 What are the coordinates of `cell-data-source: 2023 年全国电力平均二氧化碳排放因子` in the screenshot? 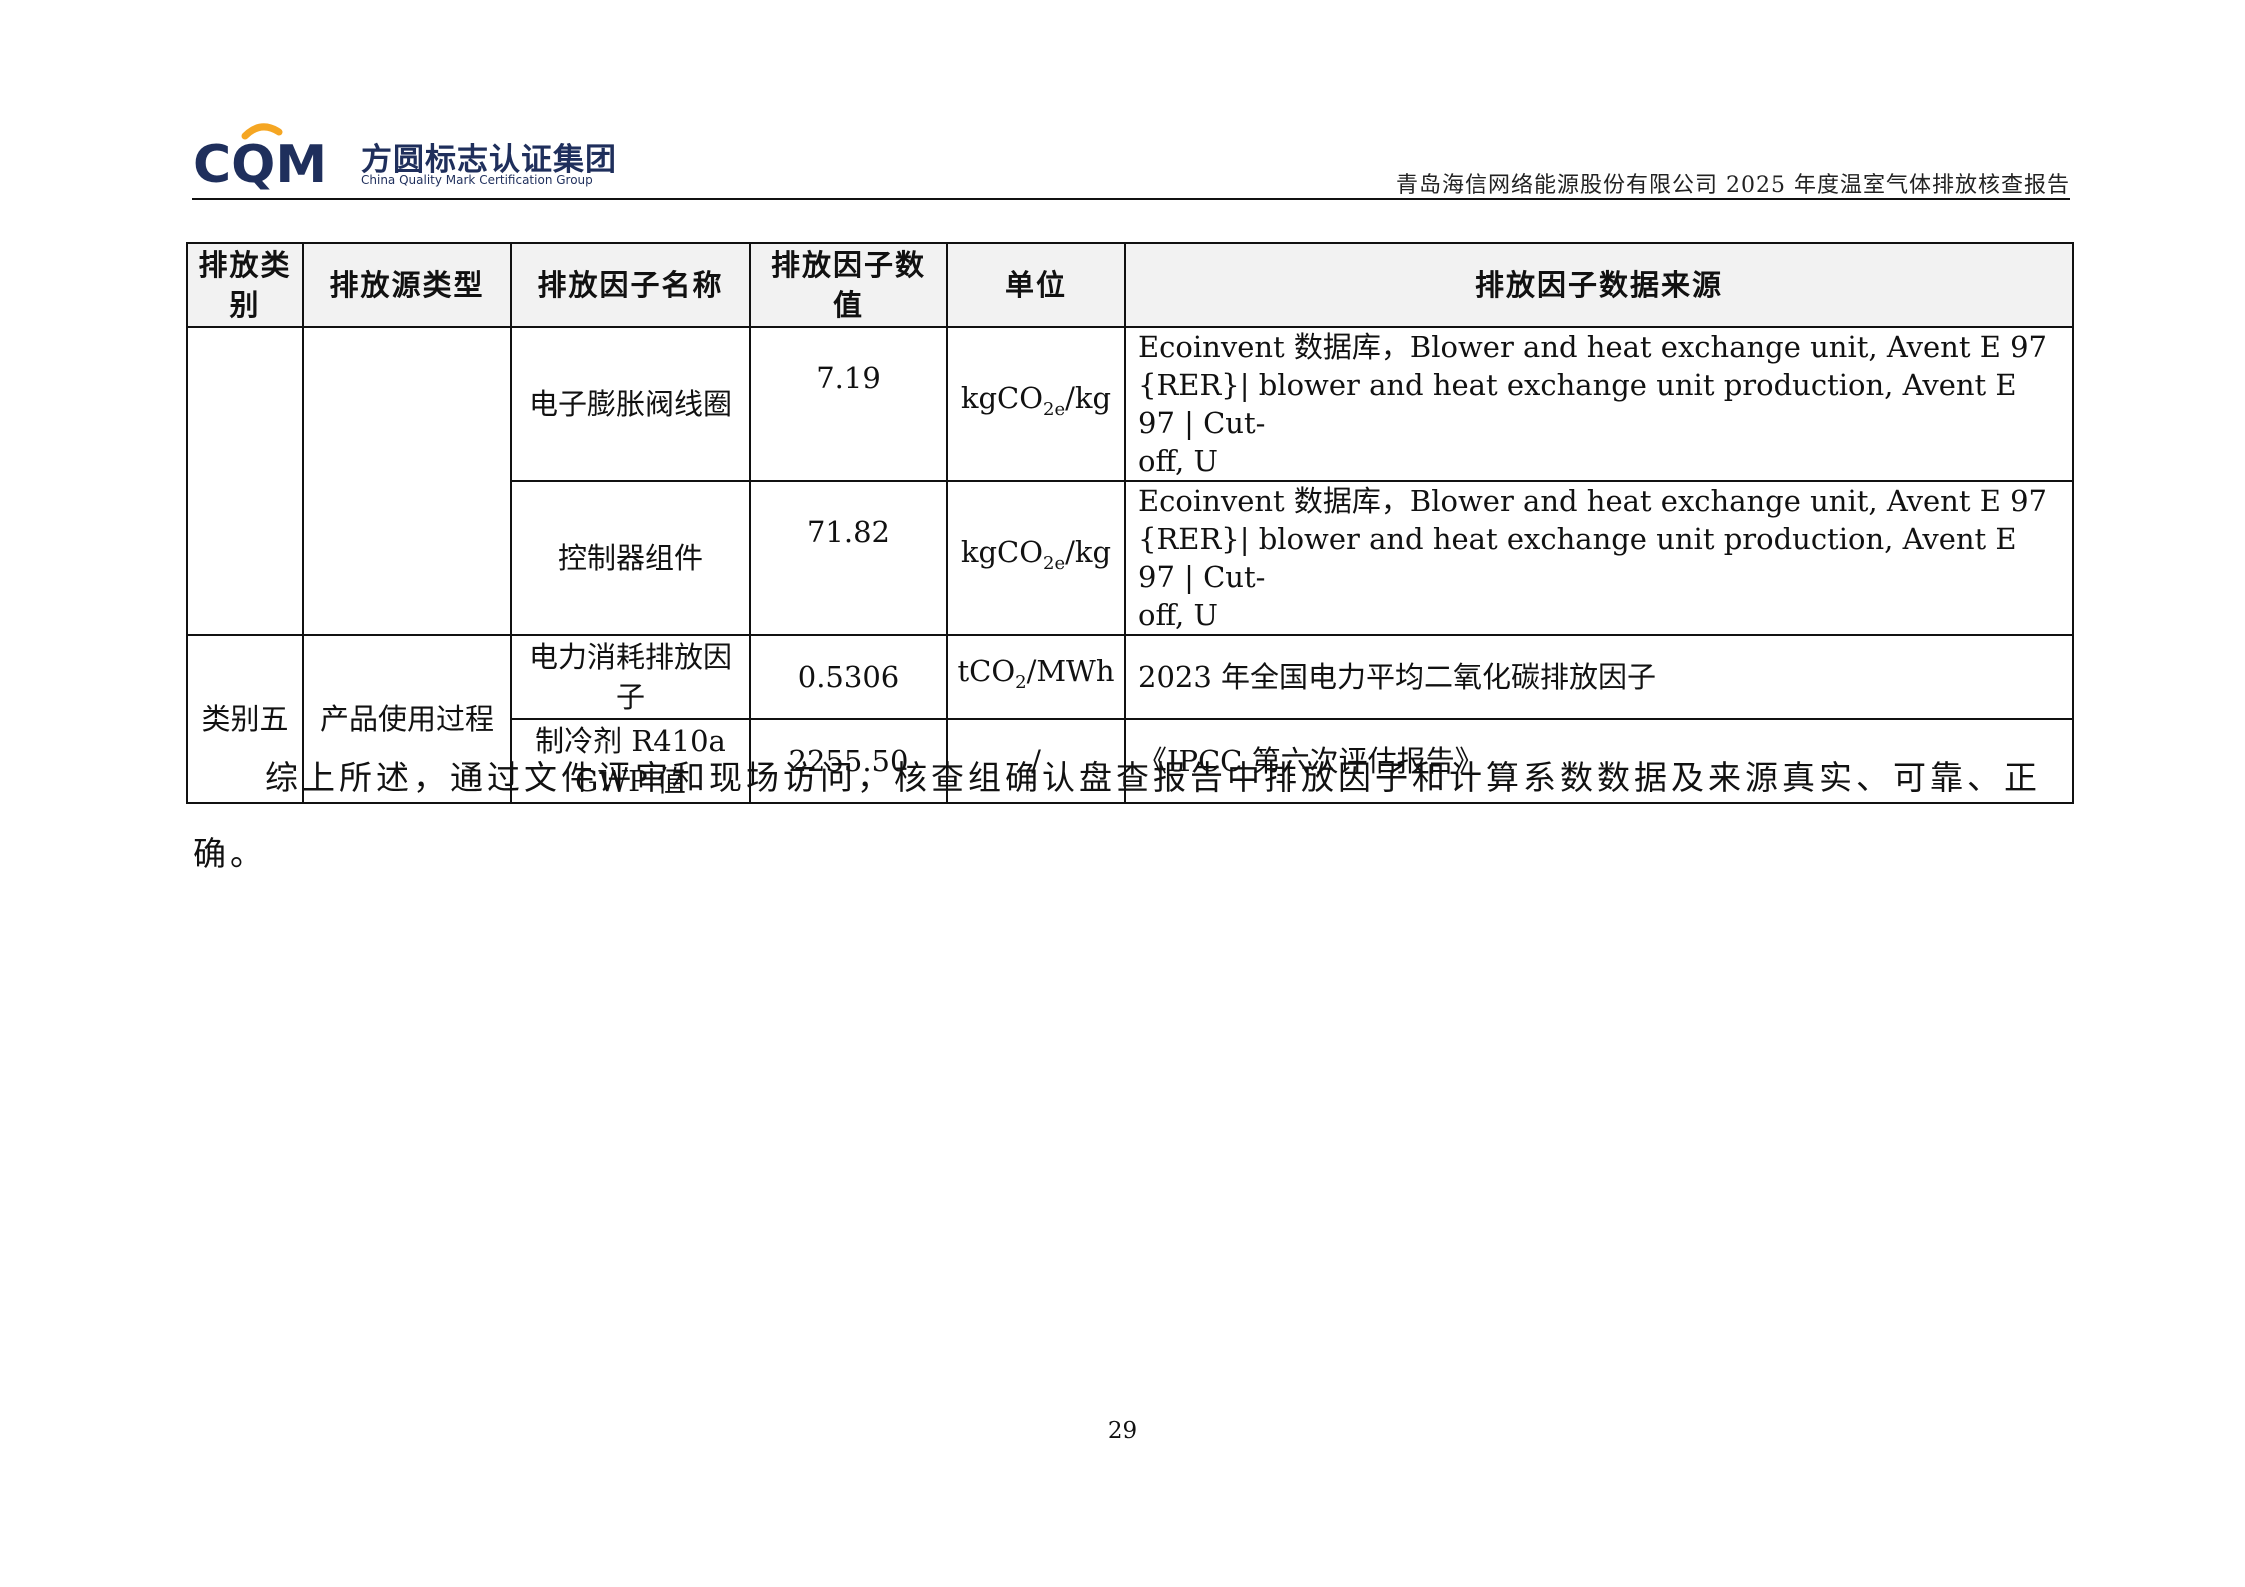 It's located at (1599, 677).